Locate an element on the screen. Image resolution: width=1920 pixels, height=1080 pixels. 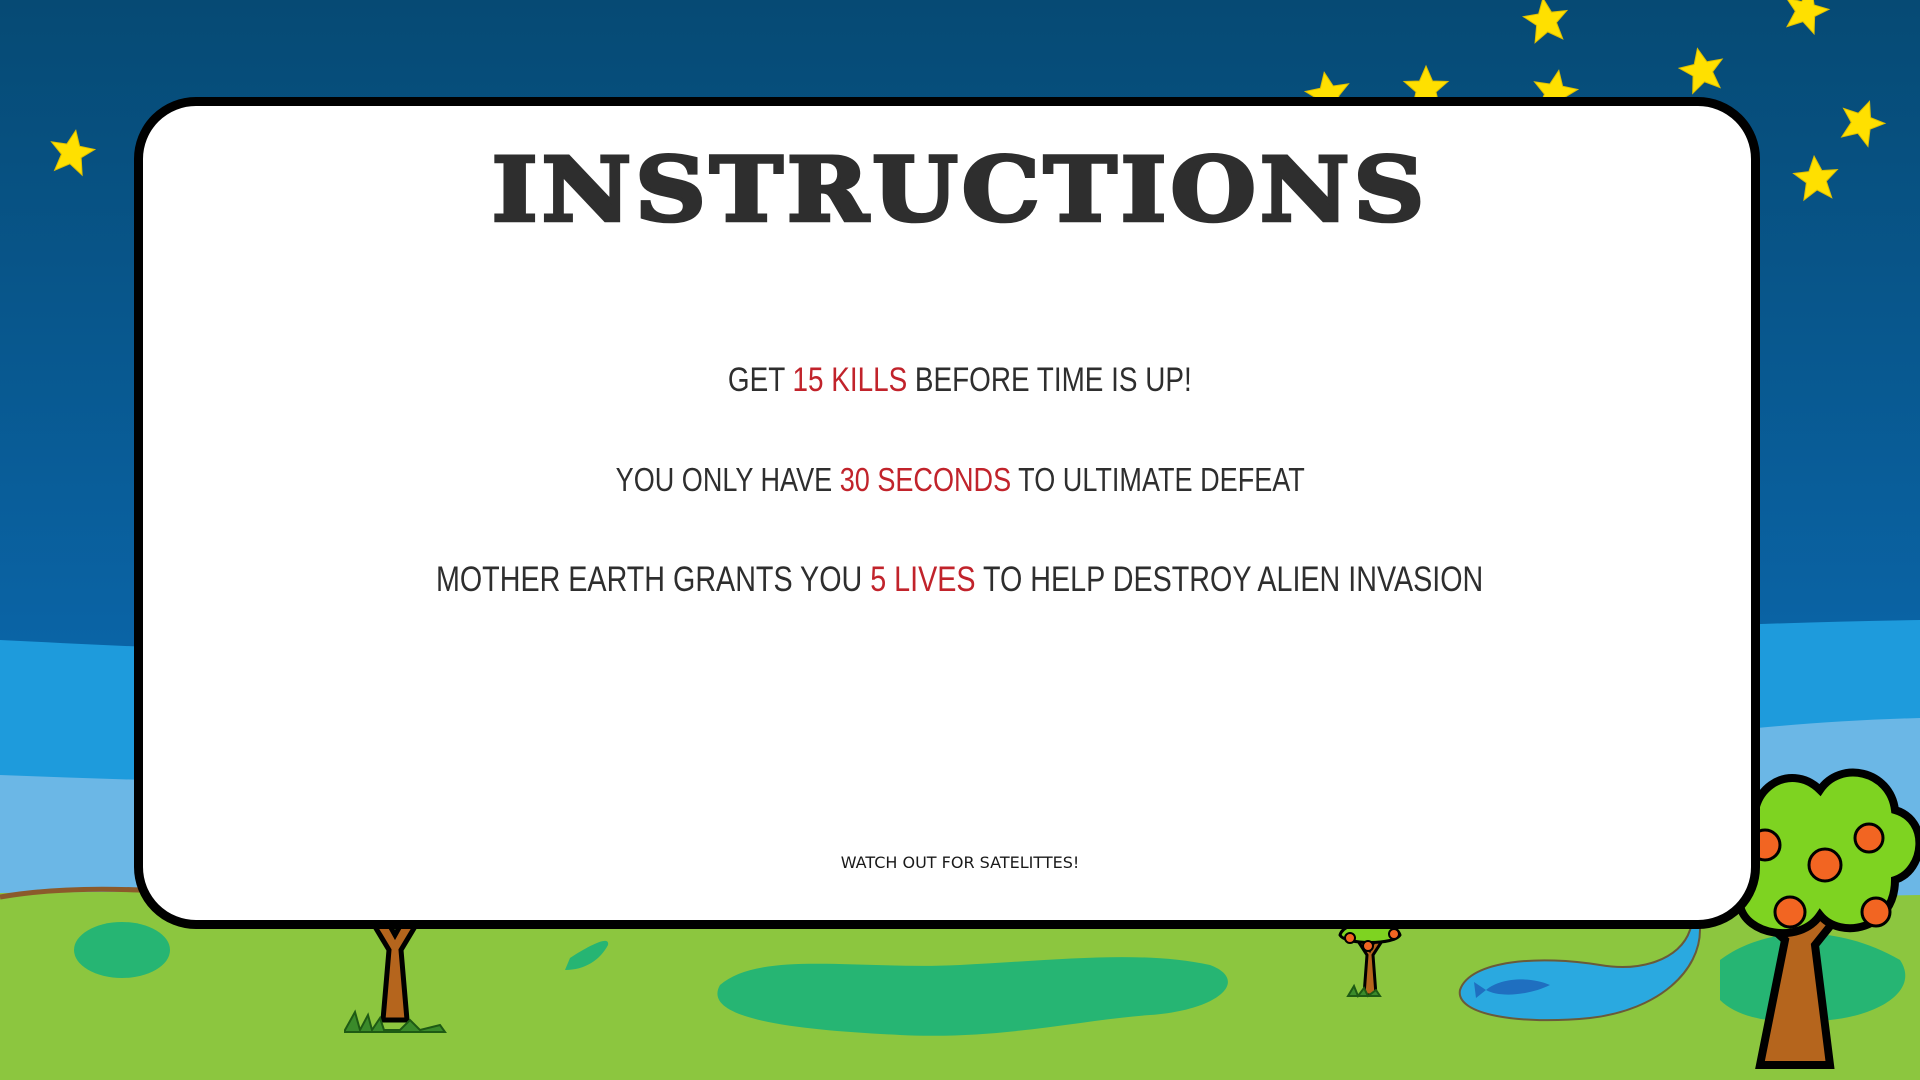
footer-tip: WATCH OUT FOR SATELITTES! is located at coordinates (960, 862).